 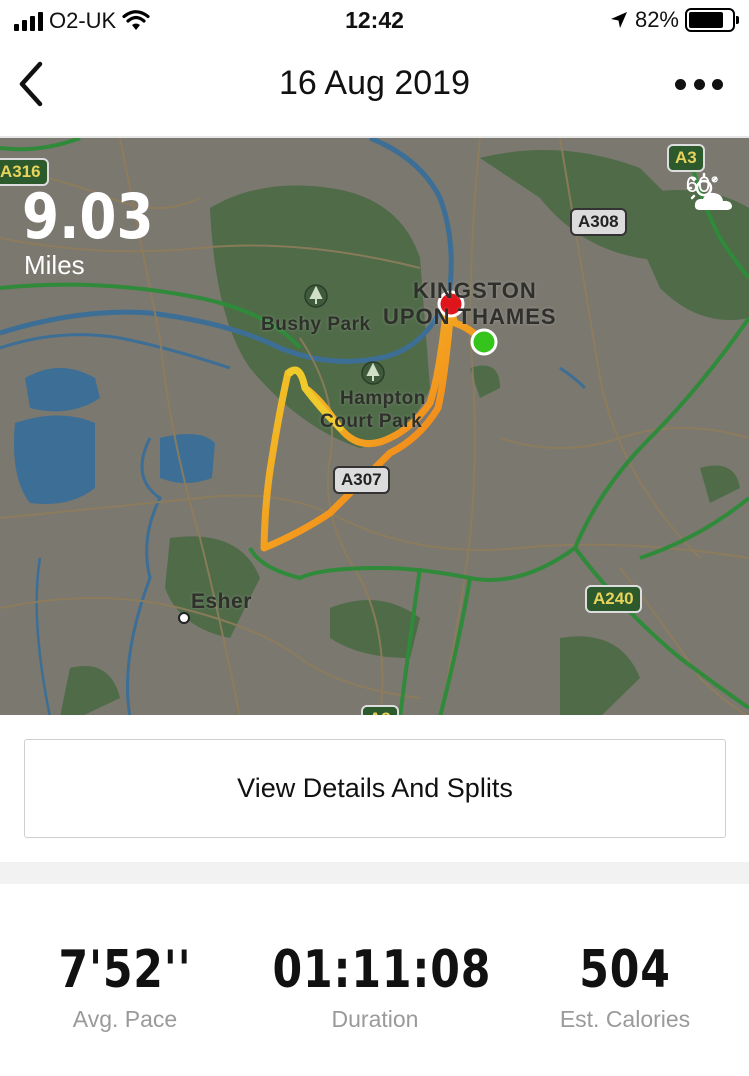 I want to click on stat-label: Avg. Pace, so click(x=125, y=1019).